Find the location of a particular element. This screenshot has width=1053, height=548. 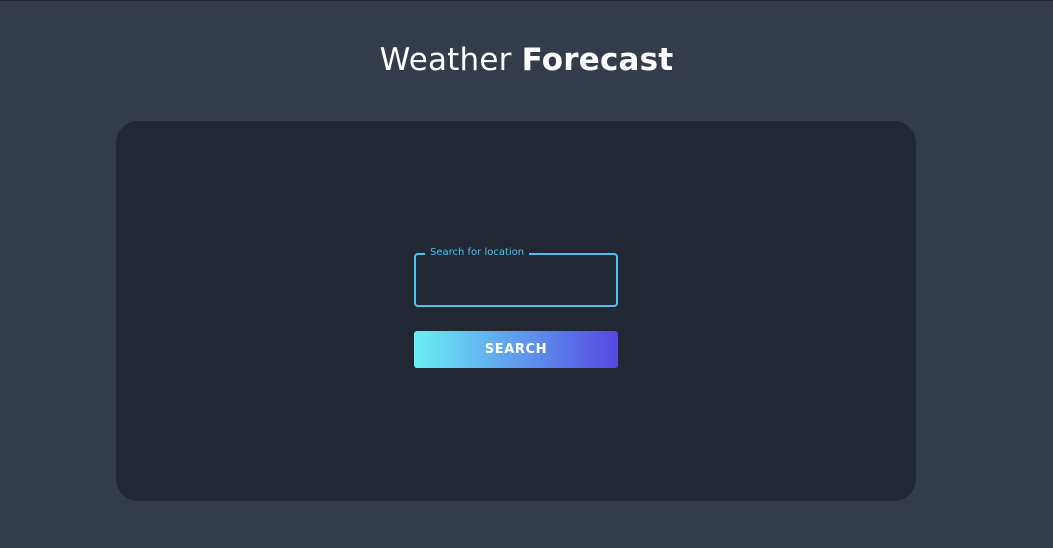

search-field: Search for location is located at coordinates (516, 276).